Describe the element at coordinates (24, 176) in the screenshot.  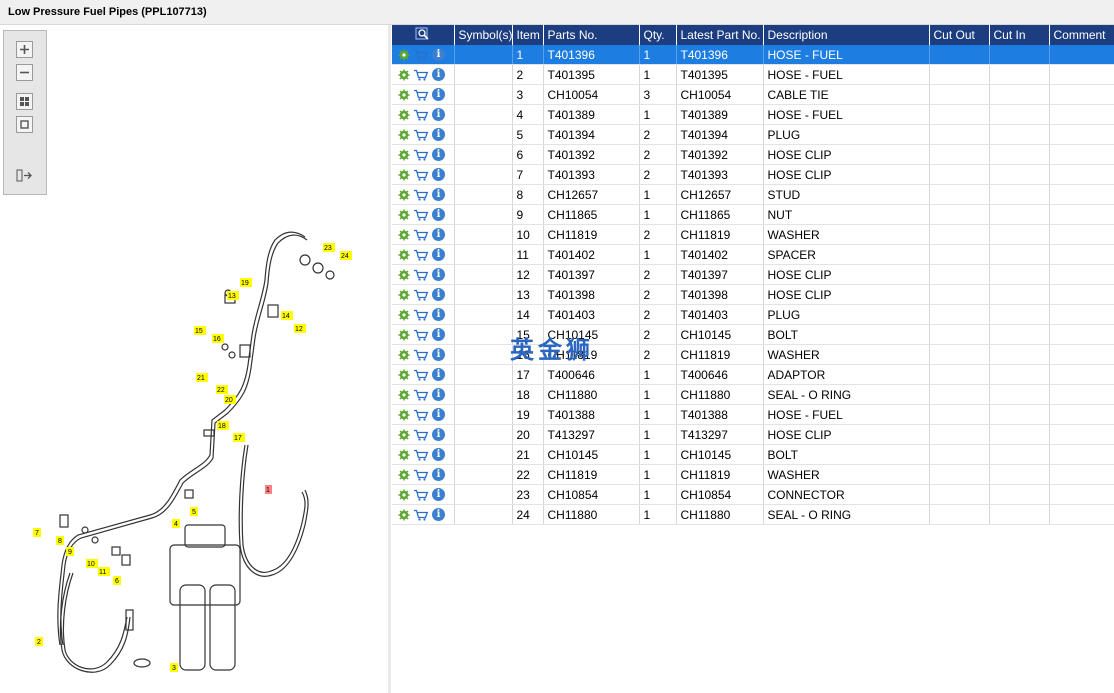
I see `export-button` at that location.